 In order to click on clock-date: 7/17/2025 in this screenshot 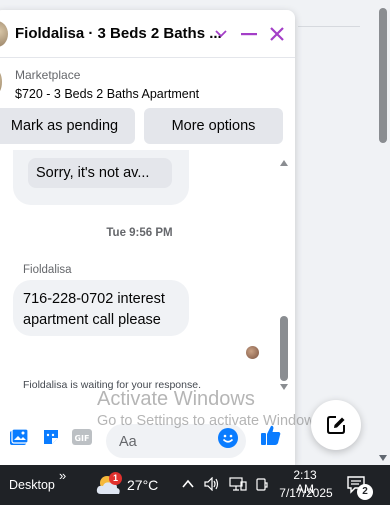, I will do `click(306, 493)`.